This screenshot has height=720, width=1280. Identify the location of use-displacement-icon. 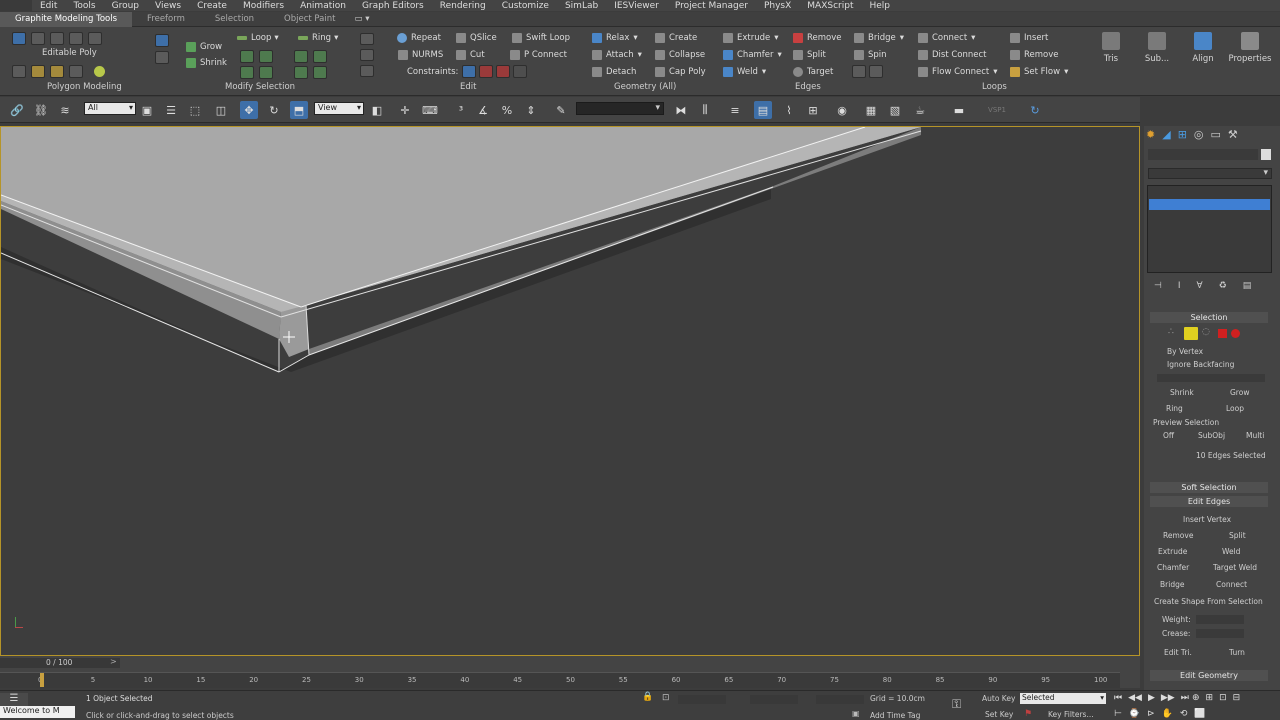
(76, 71).